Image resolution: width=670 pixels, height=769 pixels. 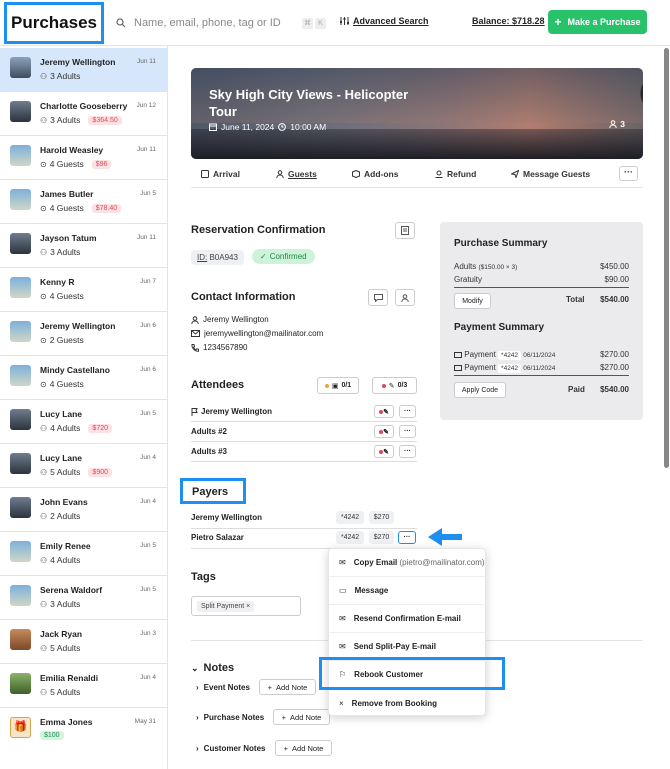 I want to click on message-contact-button, so click(x=378, y=297).